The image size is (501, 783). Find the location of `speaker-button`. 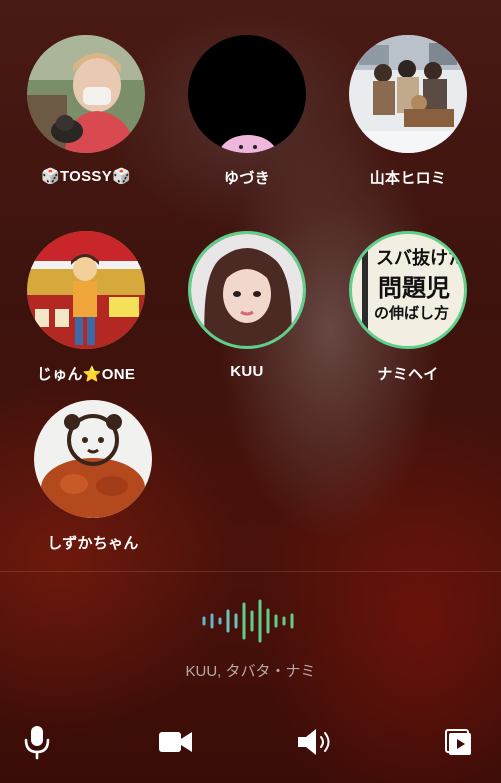

speaker-button is located at coordinates (316, 742).